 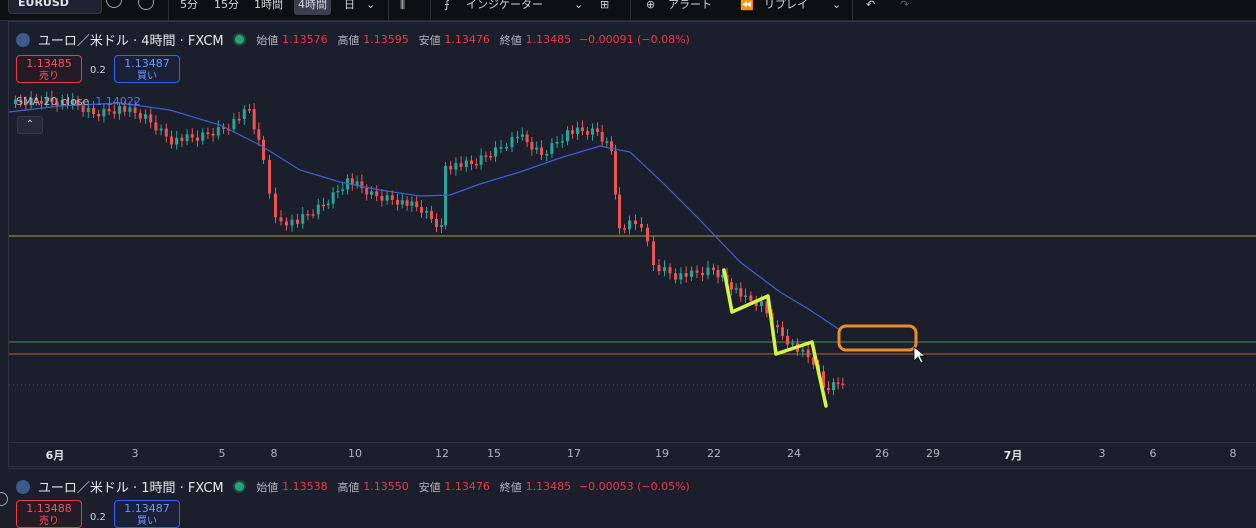 What do you see at coordinates (510, 487) in the screenshot?
I see `close-label: 終値` at bounding box center [510, 487].